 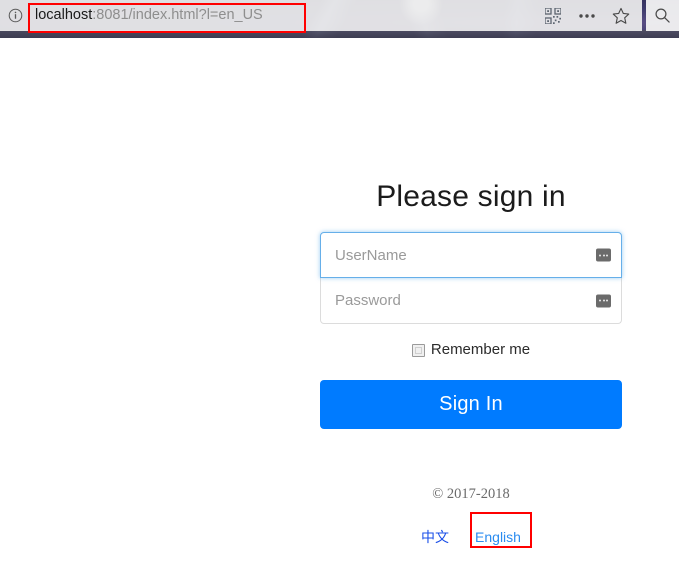 I want to click on password-field-wrapper, so click(x=471, y=301).